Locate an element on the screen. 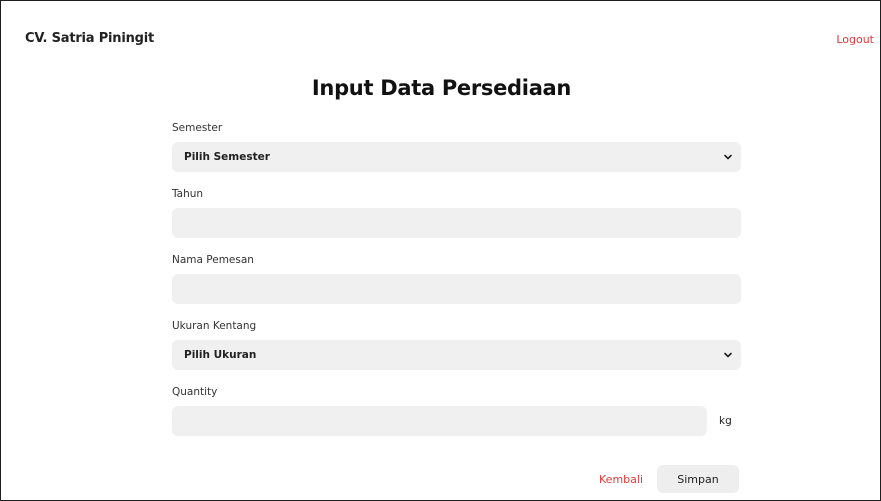  quantity-unit: kg is located at coordinates (725, 421).